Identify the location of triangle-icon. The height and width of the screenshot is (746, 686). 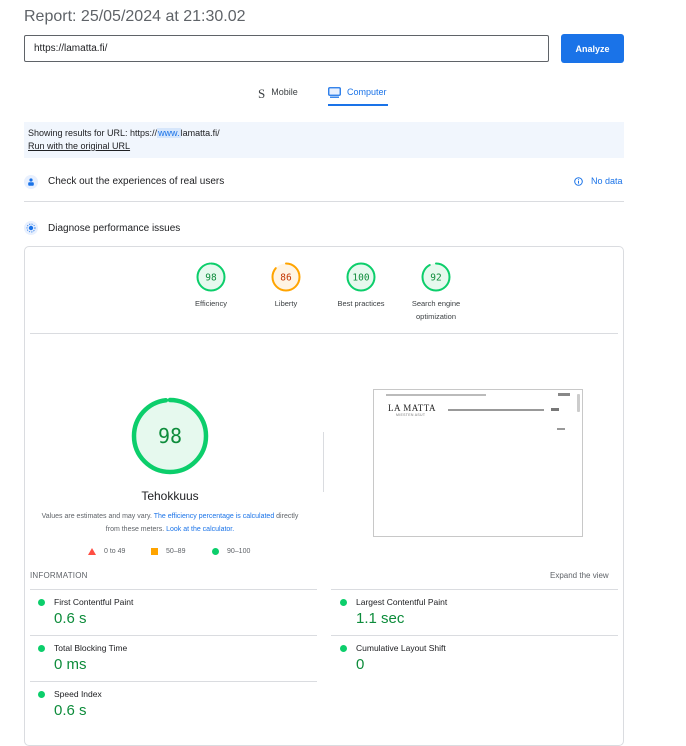
(92, 551).